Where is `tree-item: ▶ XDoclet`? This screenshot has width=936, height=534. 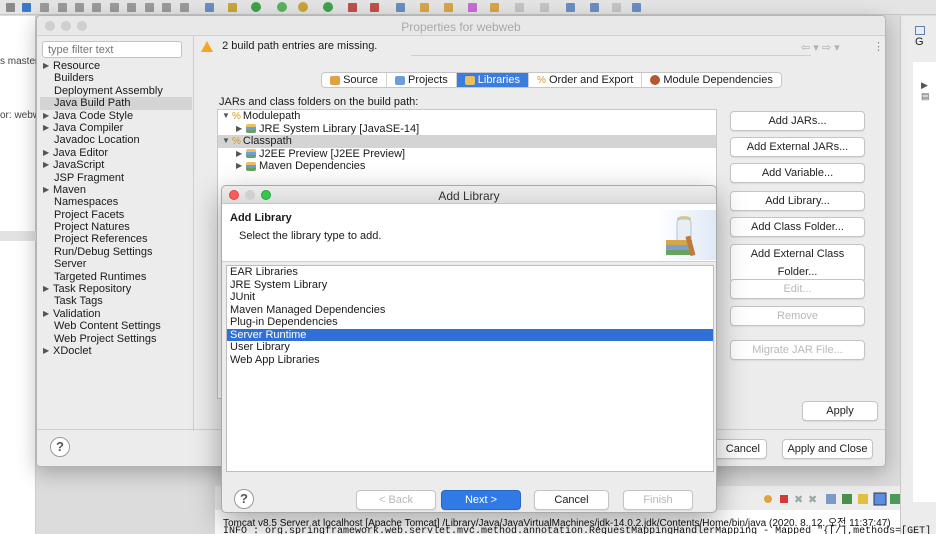
tree-item: ▶ XDoclet is located at coordinates (116, 351).